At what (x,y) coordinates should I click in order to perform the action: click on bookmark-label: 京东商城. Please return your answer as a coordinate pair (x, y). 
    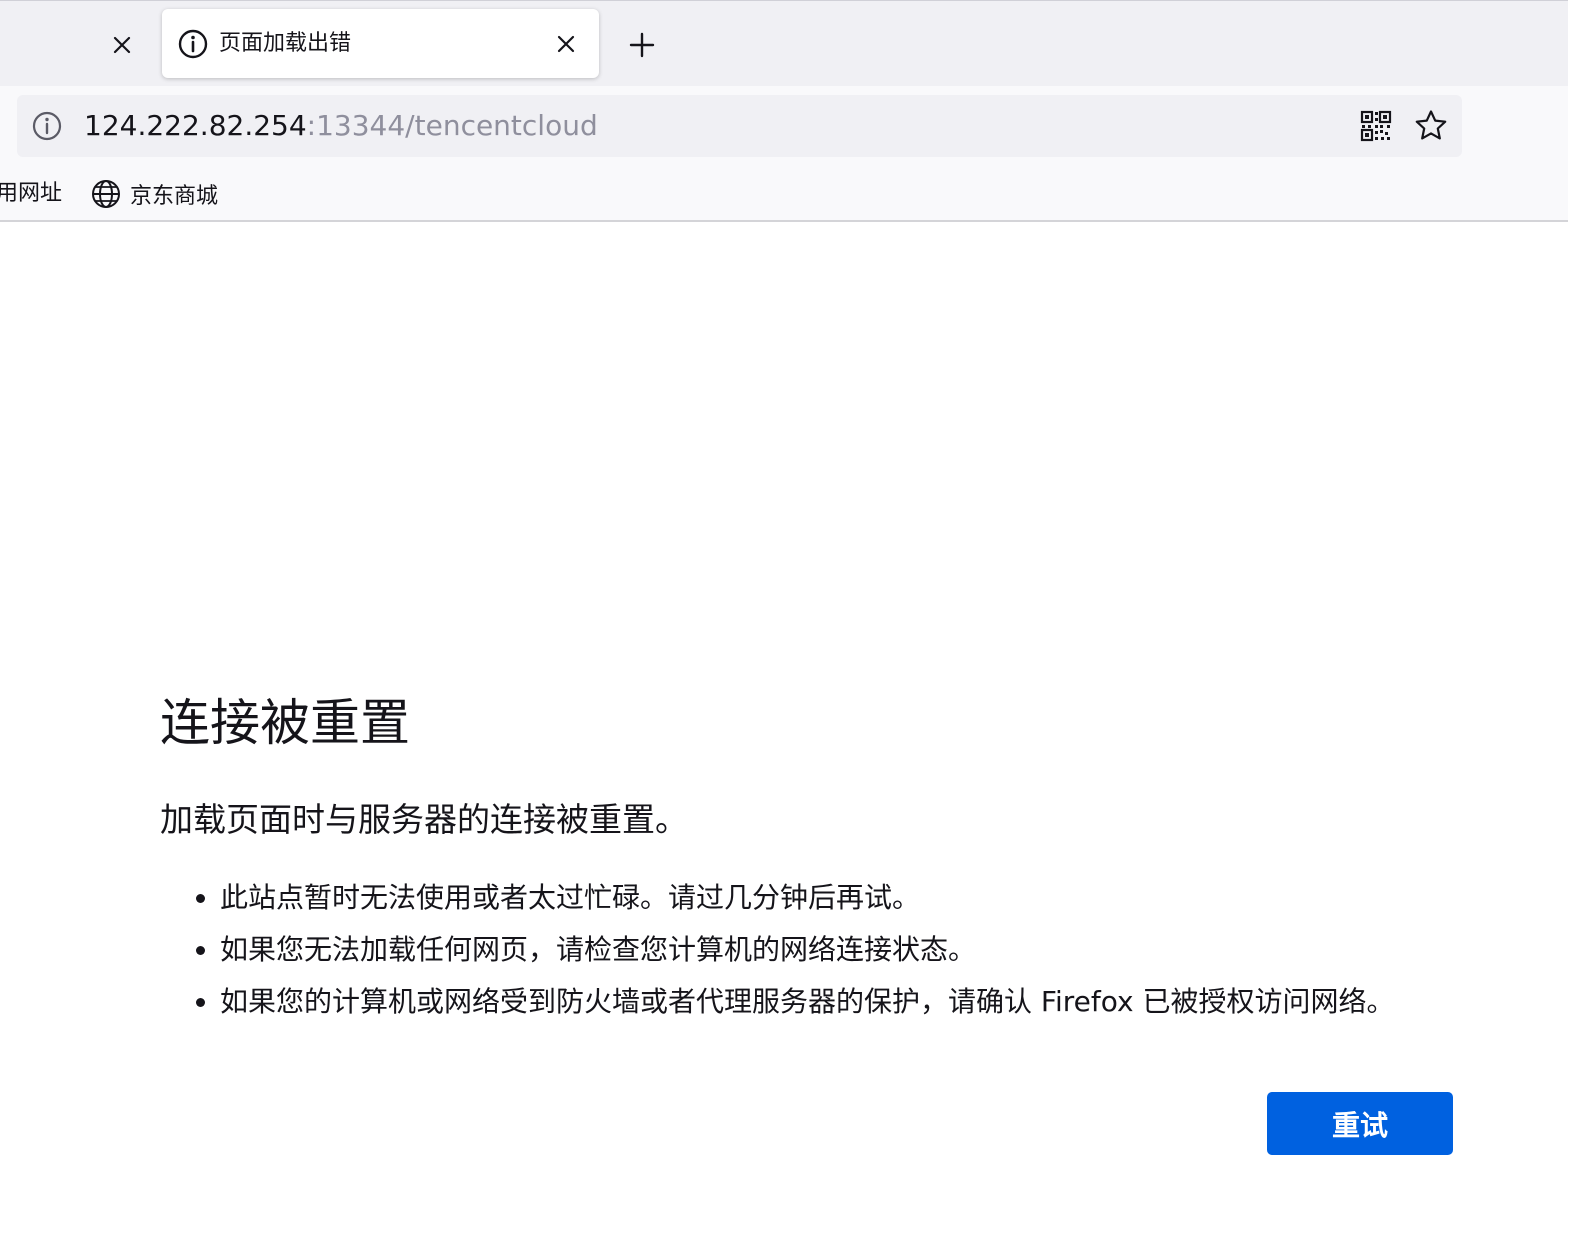
    Looking at the image, I should click on (174, 196).